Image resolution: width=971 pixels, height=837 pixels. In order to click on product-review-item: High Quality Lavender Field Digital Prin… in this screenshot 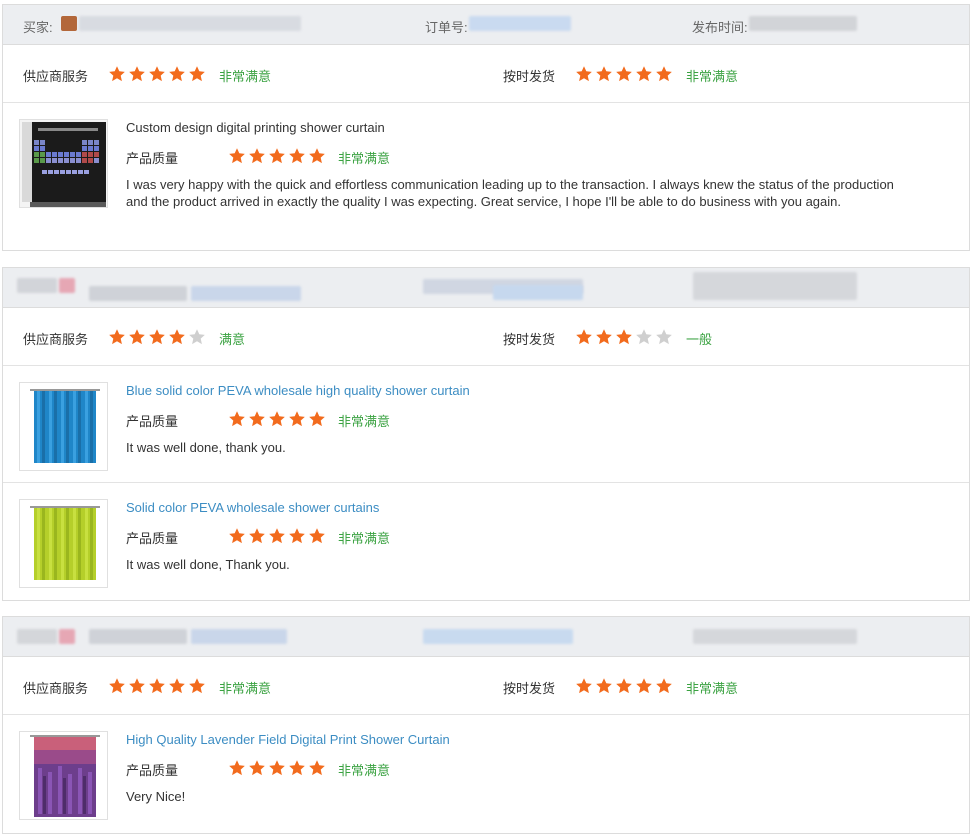, I will do `click(486, 774)`.